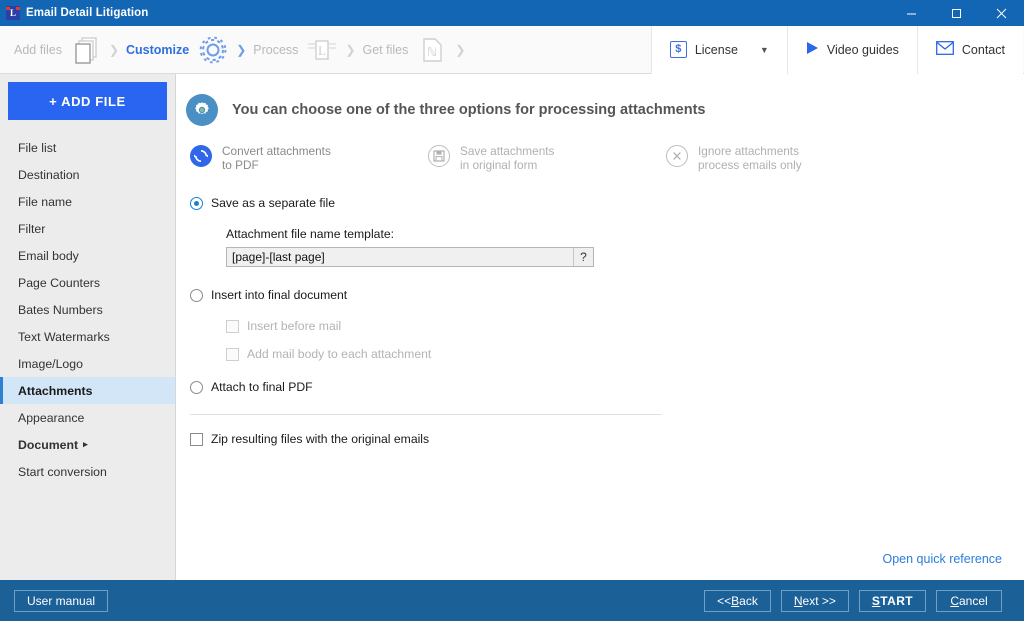 This screenshot has height=621, width=1024. Describe the element at coordinates (1001, 13) in the screenshot. I see `close-icon` at that location.